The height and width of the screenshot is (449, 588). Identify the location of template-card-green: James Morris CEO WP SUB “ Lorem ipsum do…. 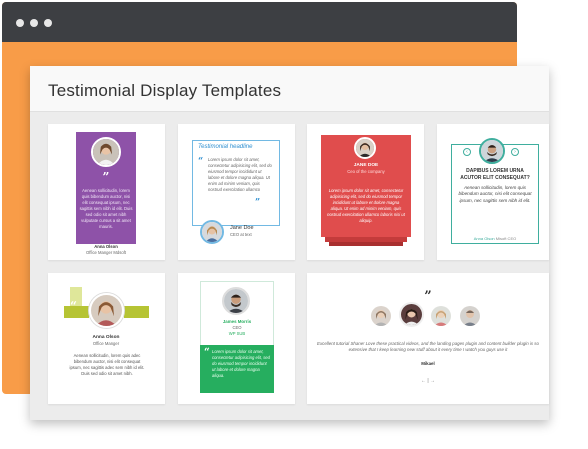
(236, 338).